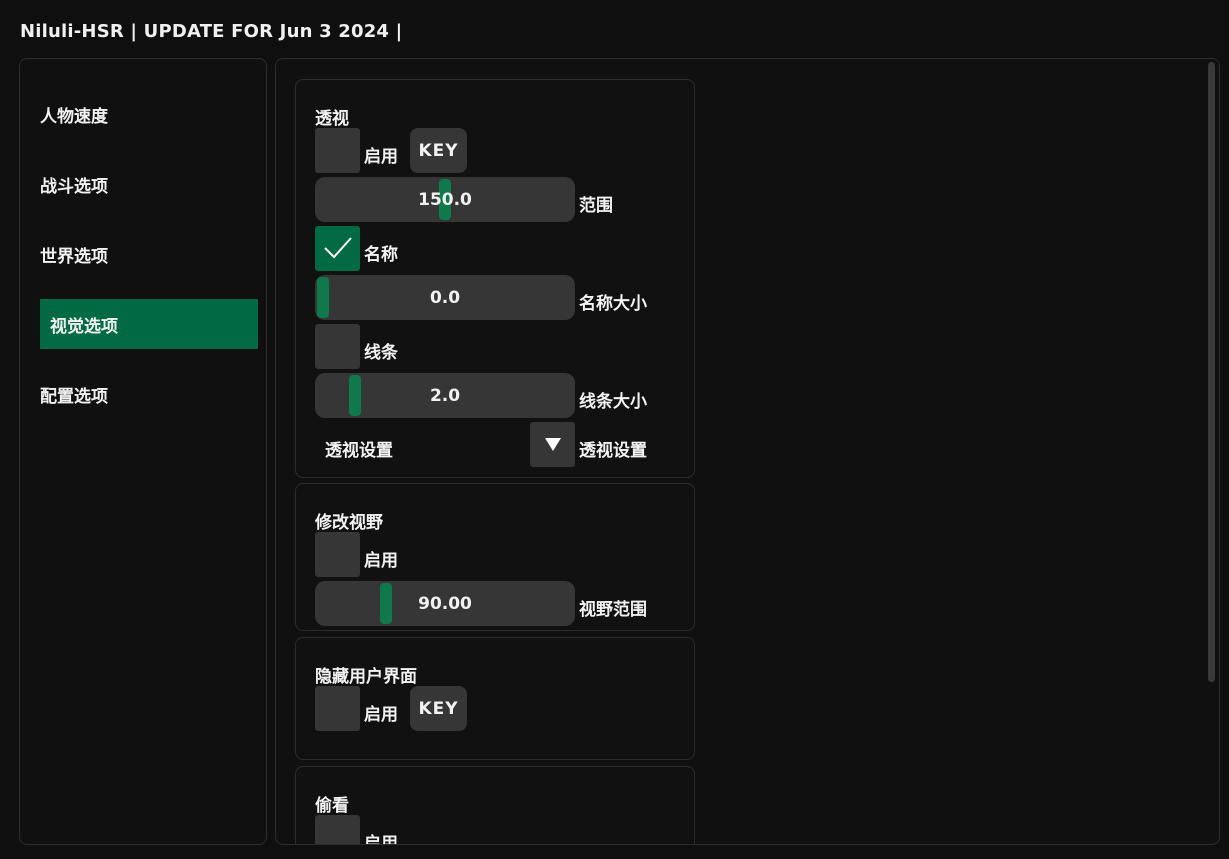  Describe the element at coordinates (381, 715) in the screenshot. I see `hide-ui-enable-label: 启用` at that location.